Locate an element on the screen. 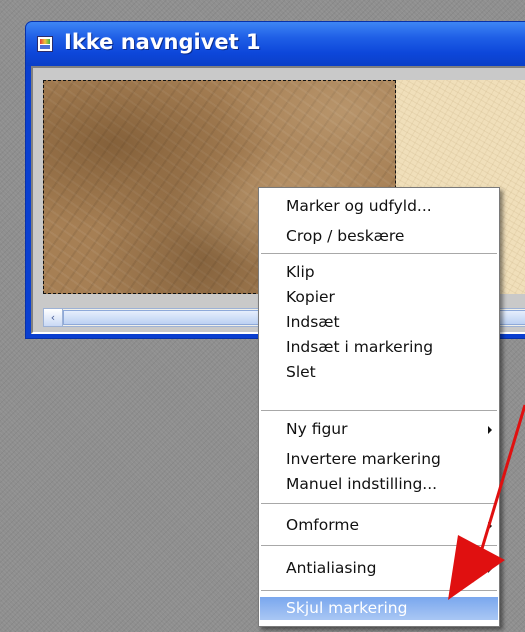 The image size is (525, 632). menu-item-label: Ny figur is located at coordinates (317, 429).